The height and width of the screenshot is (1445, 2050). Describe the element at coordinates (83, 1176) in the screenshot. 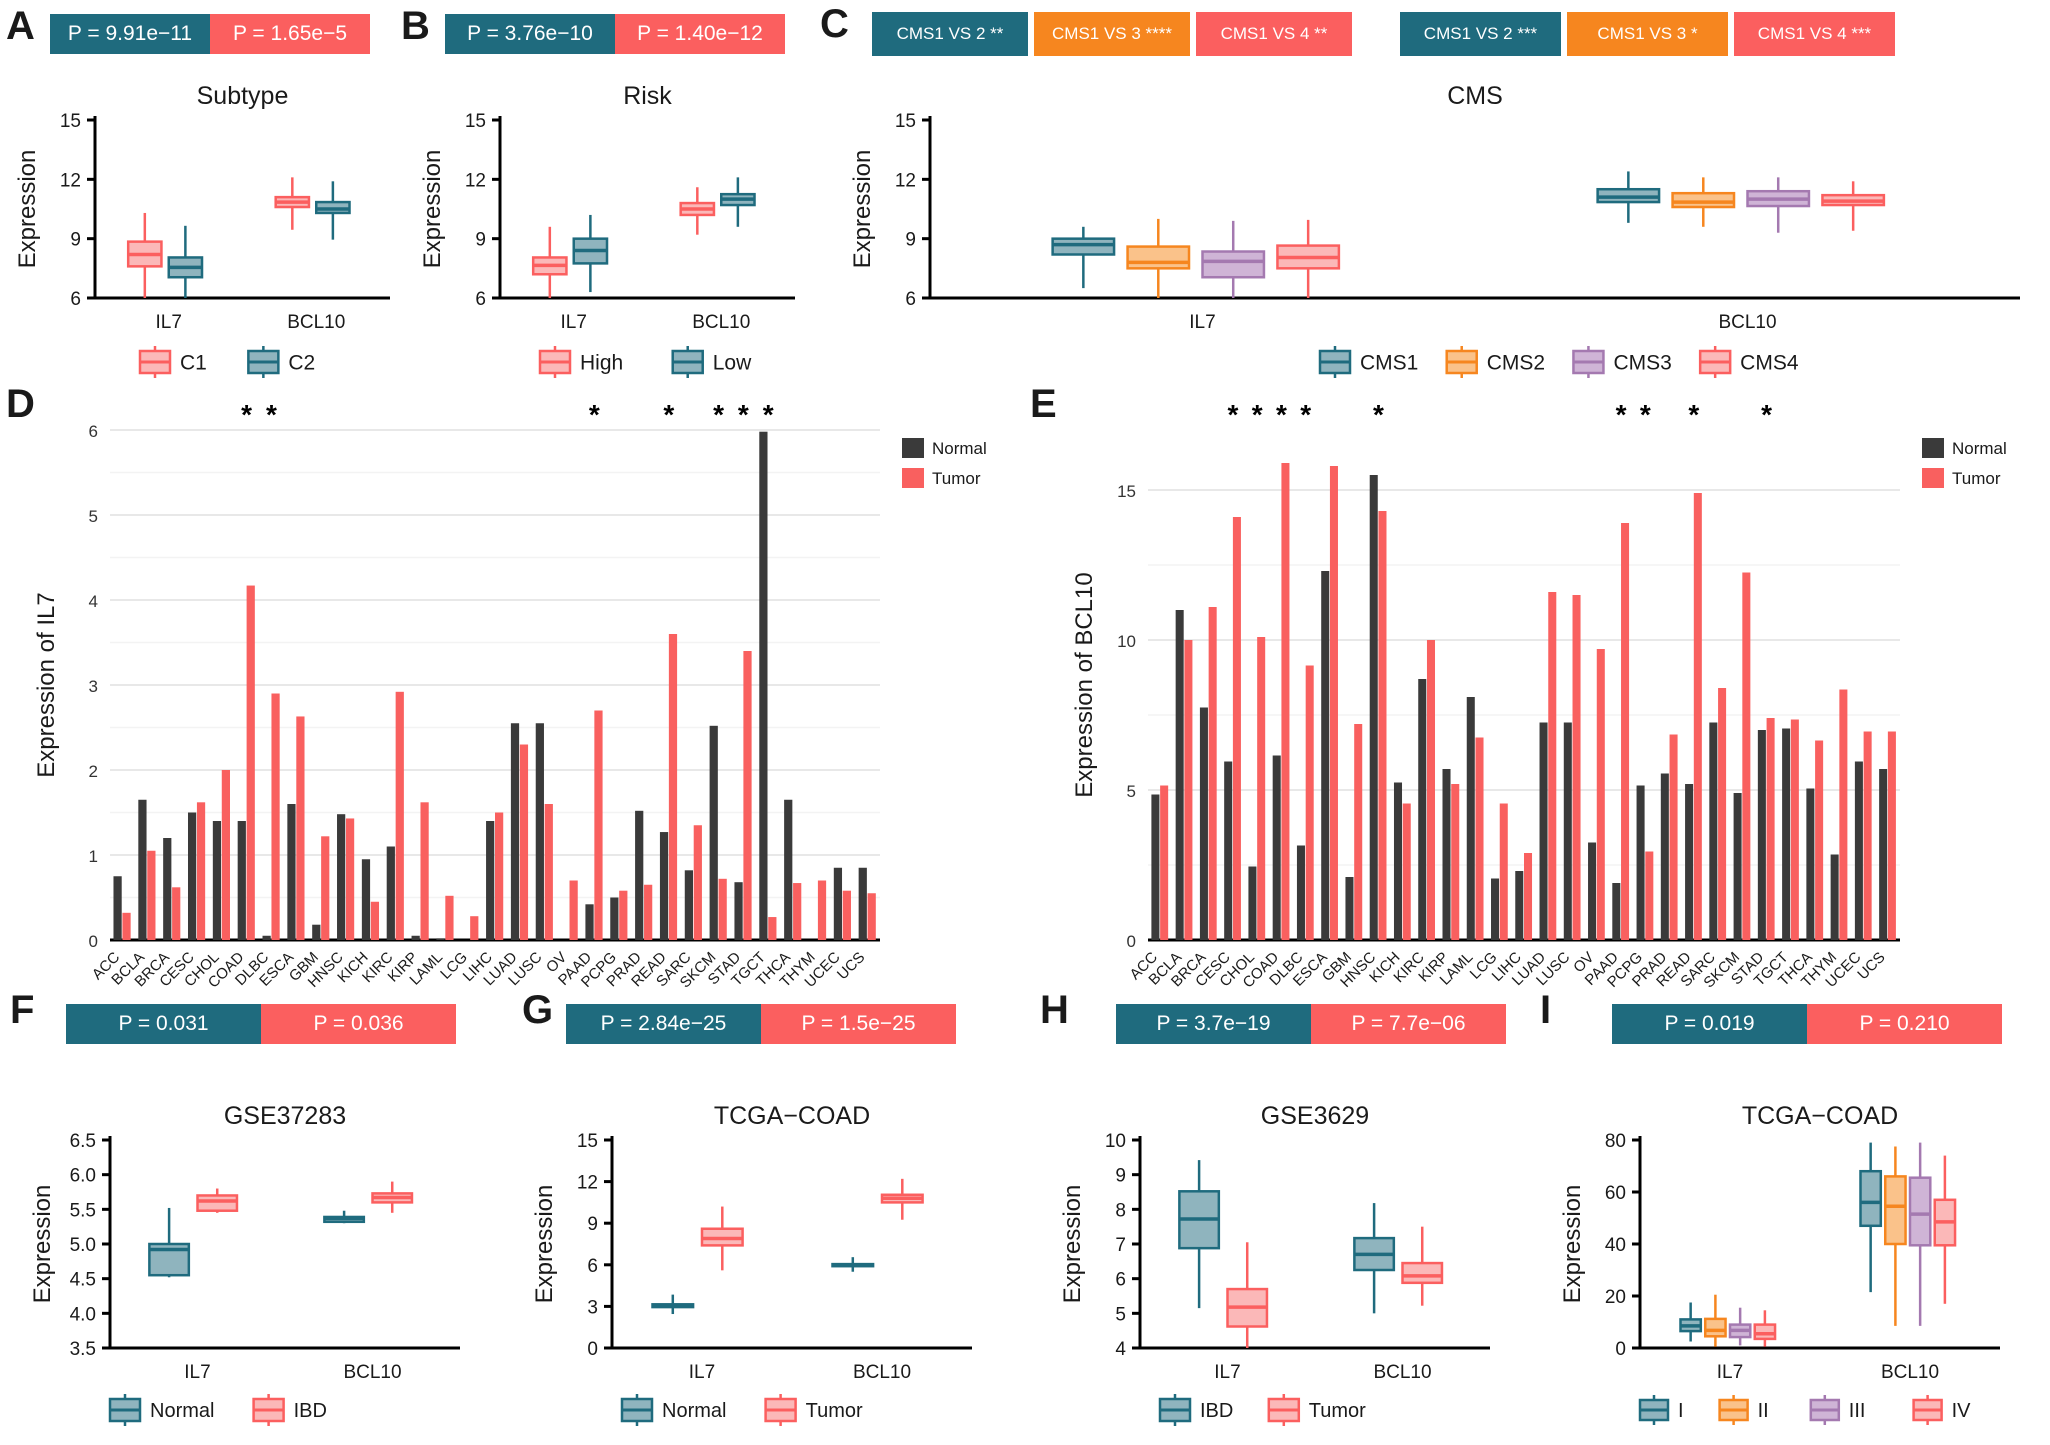

I see `svg-text: 6.0` at that location.